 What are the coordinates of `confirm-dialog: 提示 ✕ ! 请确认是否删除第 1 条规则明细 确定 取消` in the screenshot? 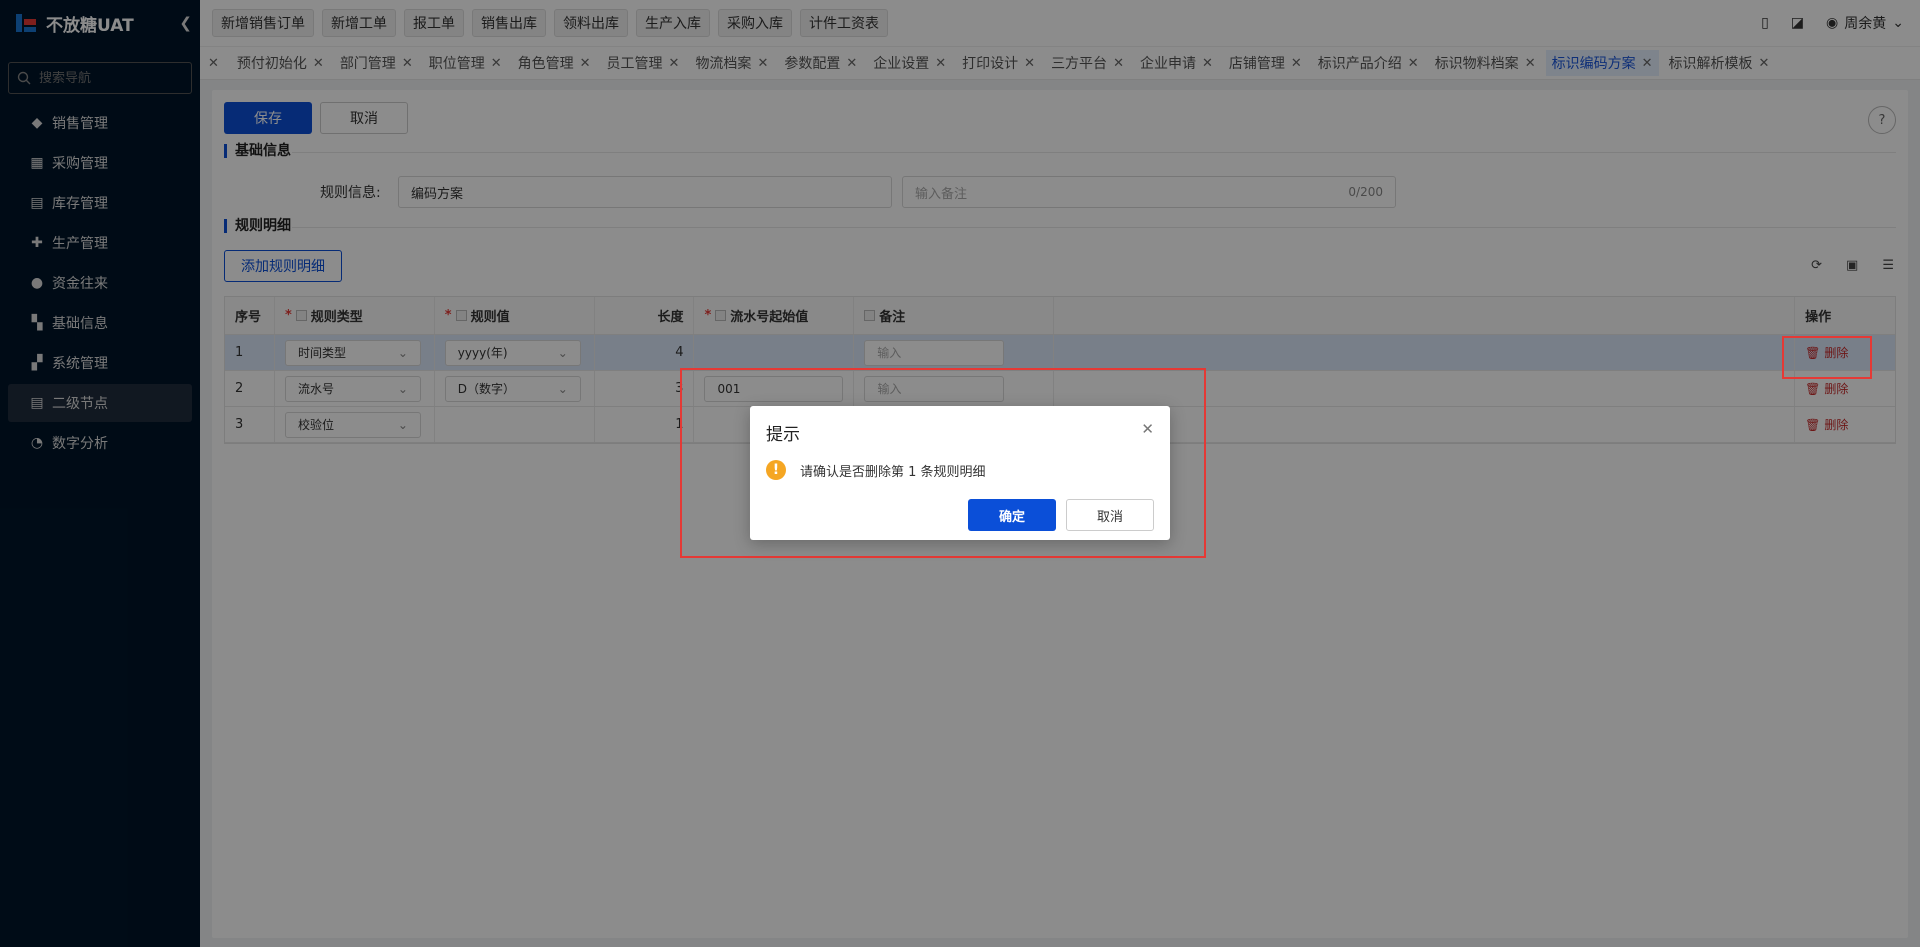 It's located at (960, 473).